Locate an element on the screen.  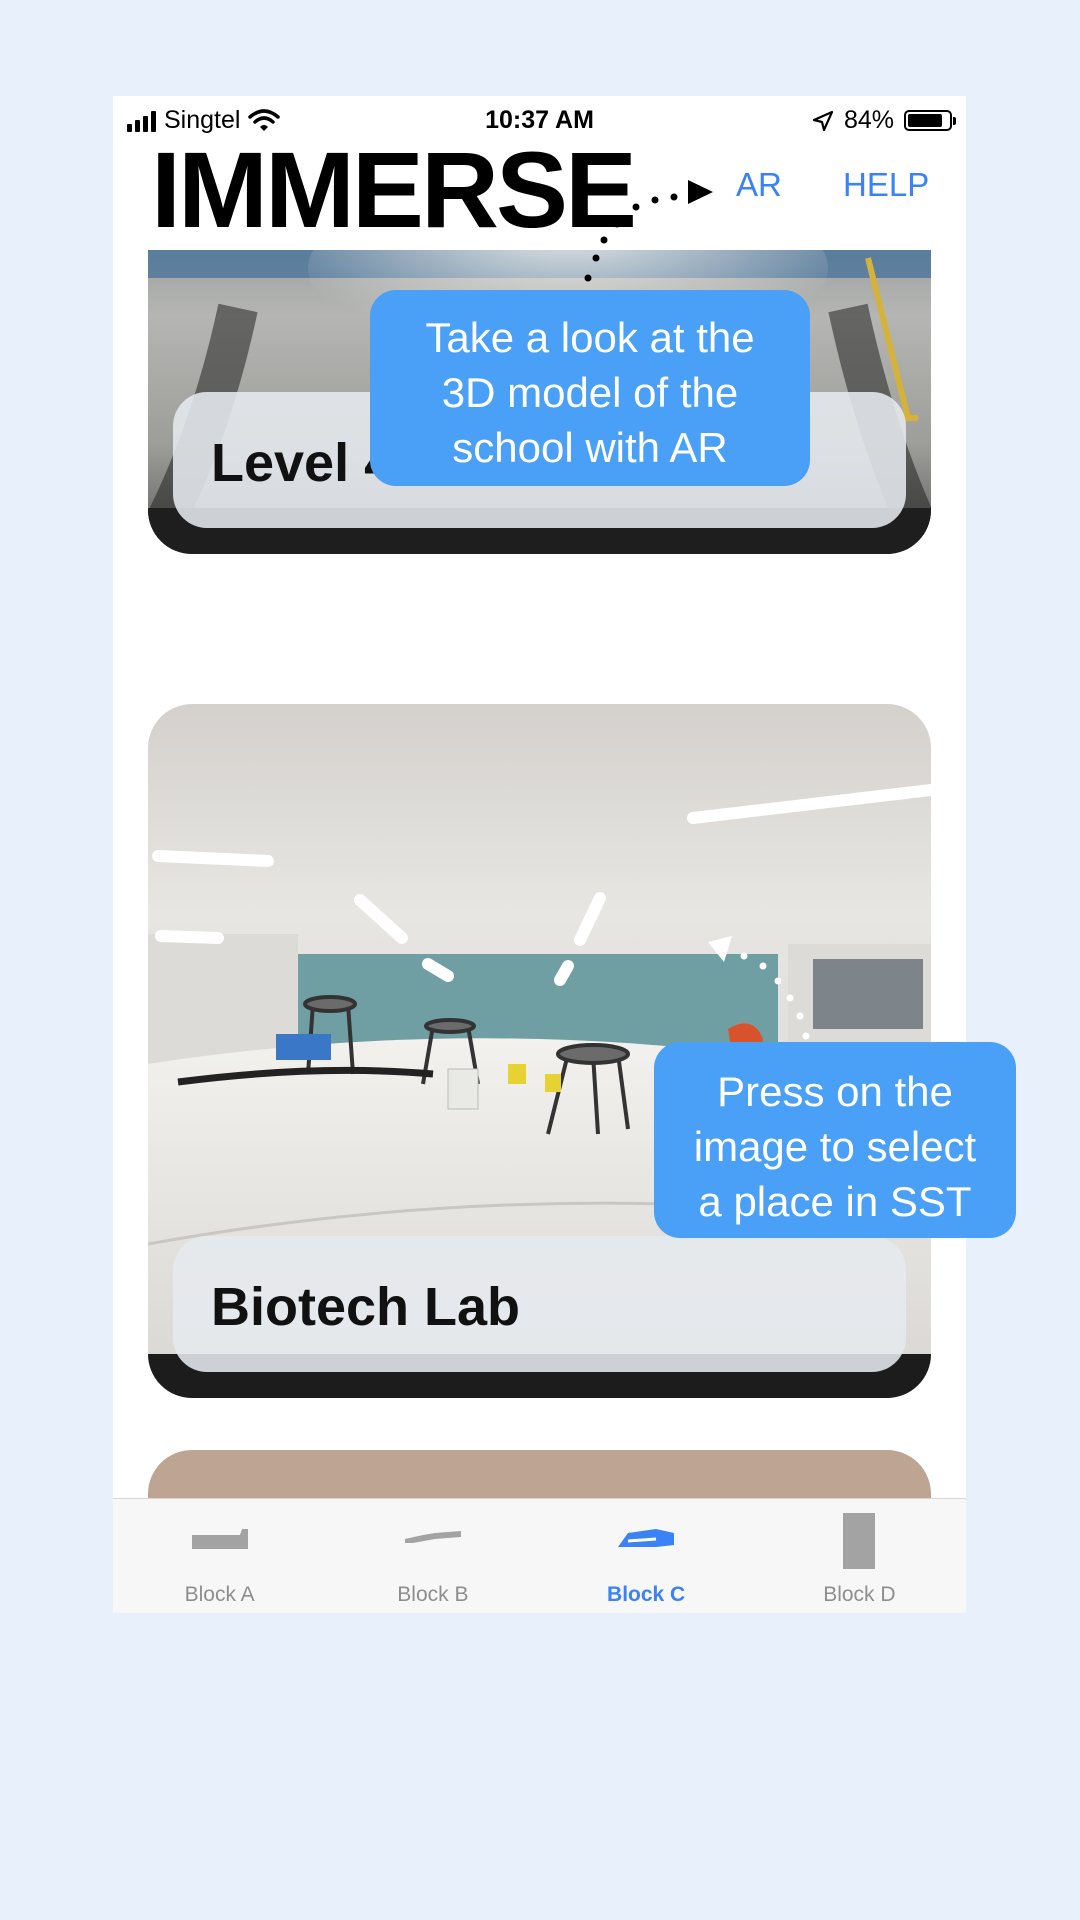
coach-arrow-image-icon is located at coordinates (720, 949).